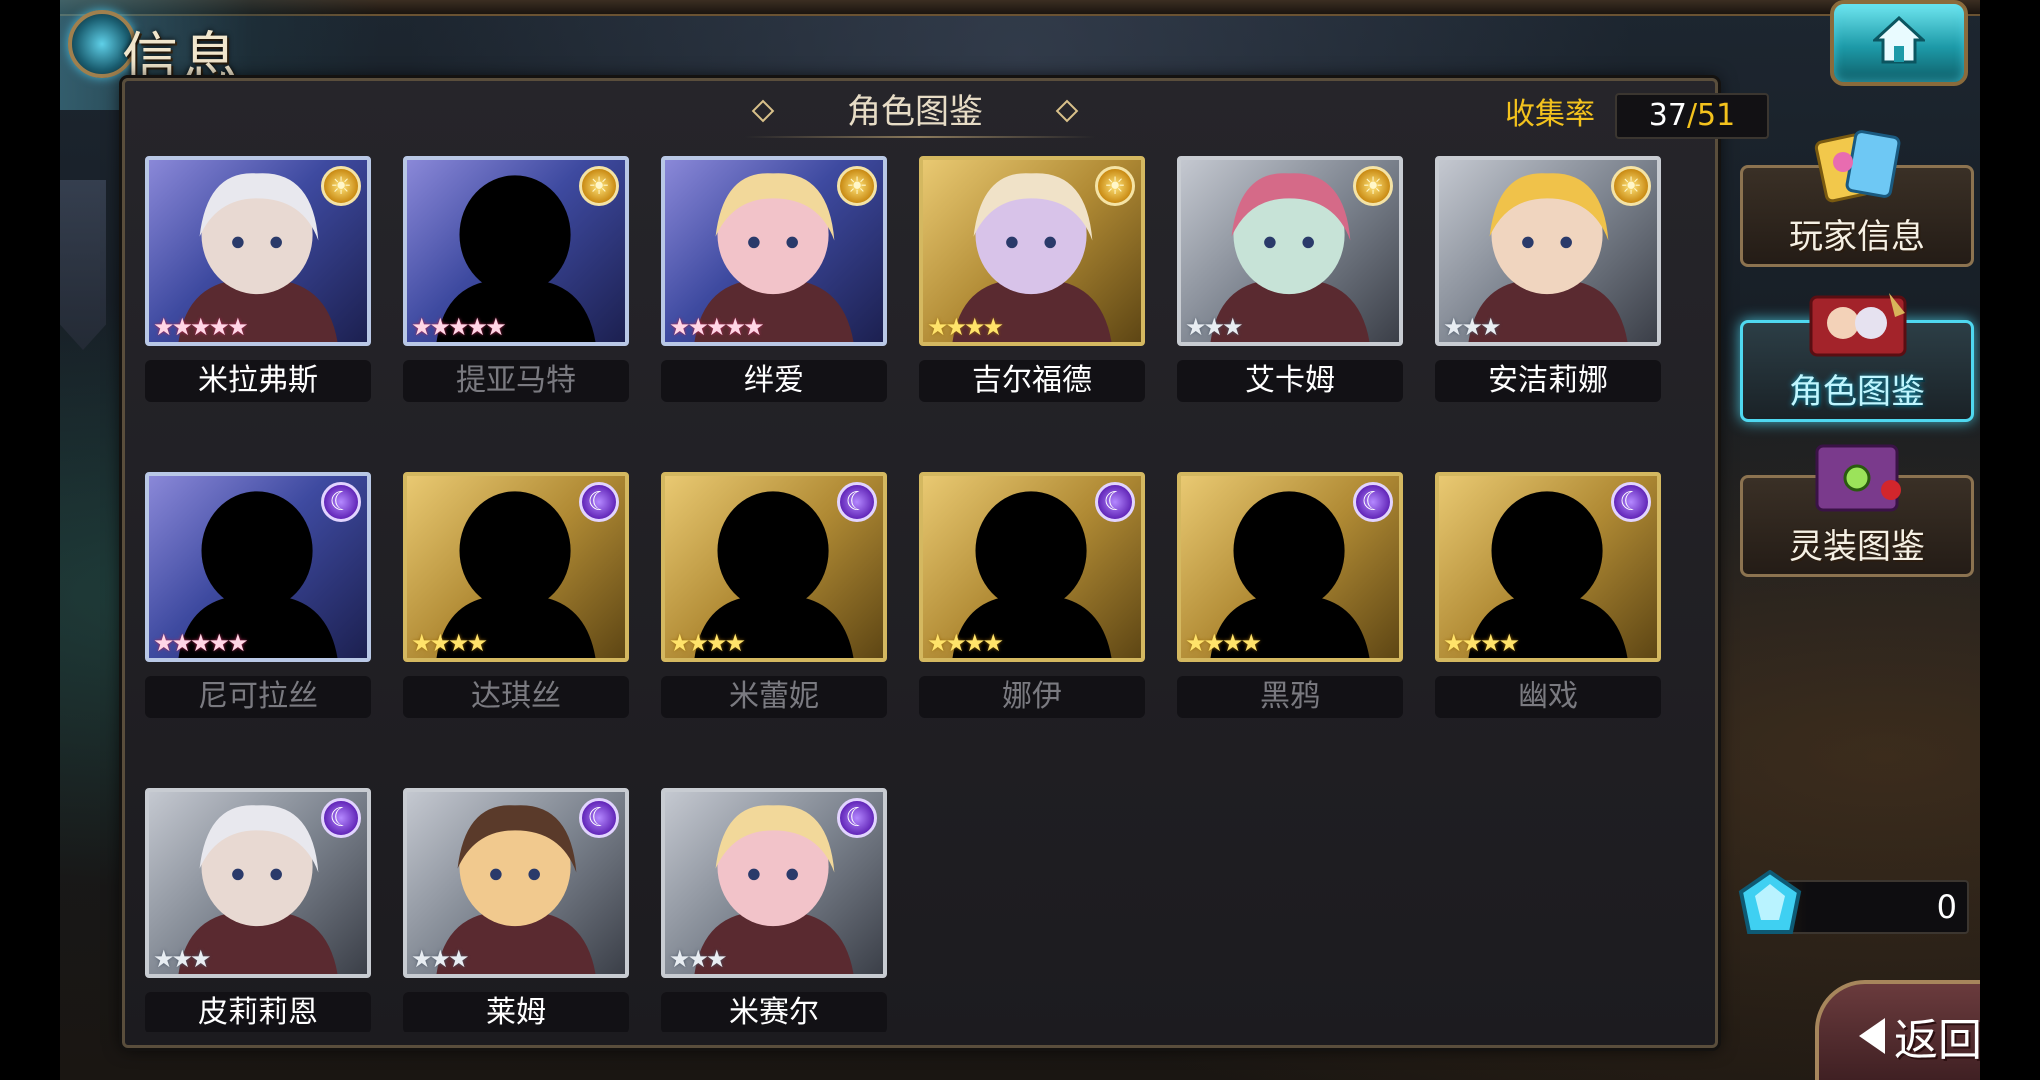 This screenshot has height=1080, width=2040. I want to click on character-name: 幽戏, so click(1548, 697).